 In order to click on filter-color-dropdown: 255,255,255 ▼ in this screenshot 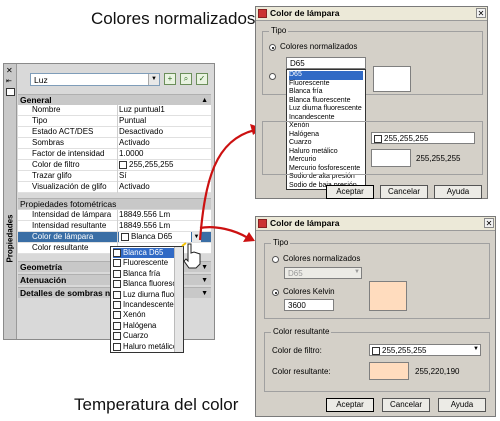, I will do `click(425, 350)`.